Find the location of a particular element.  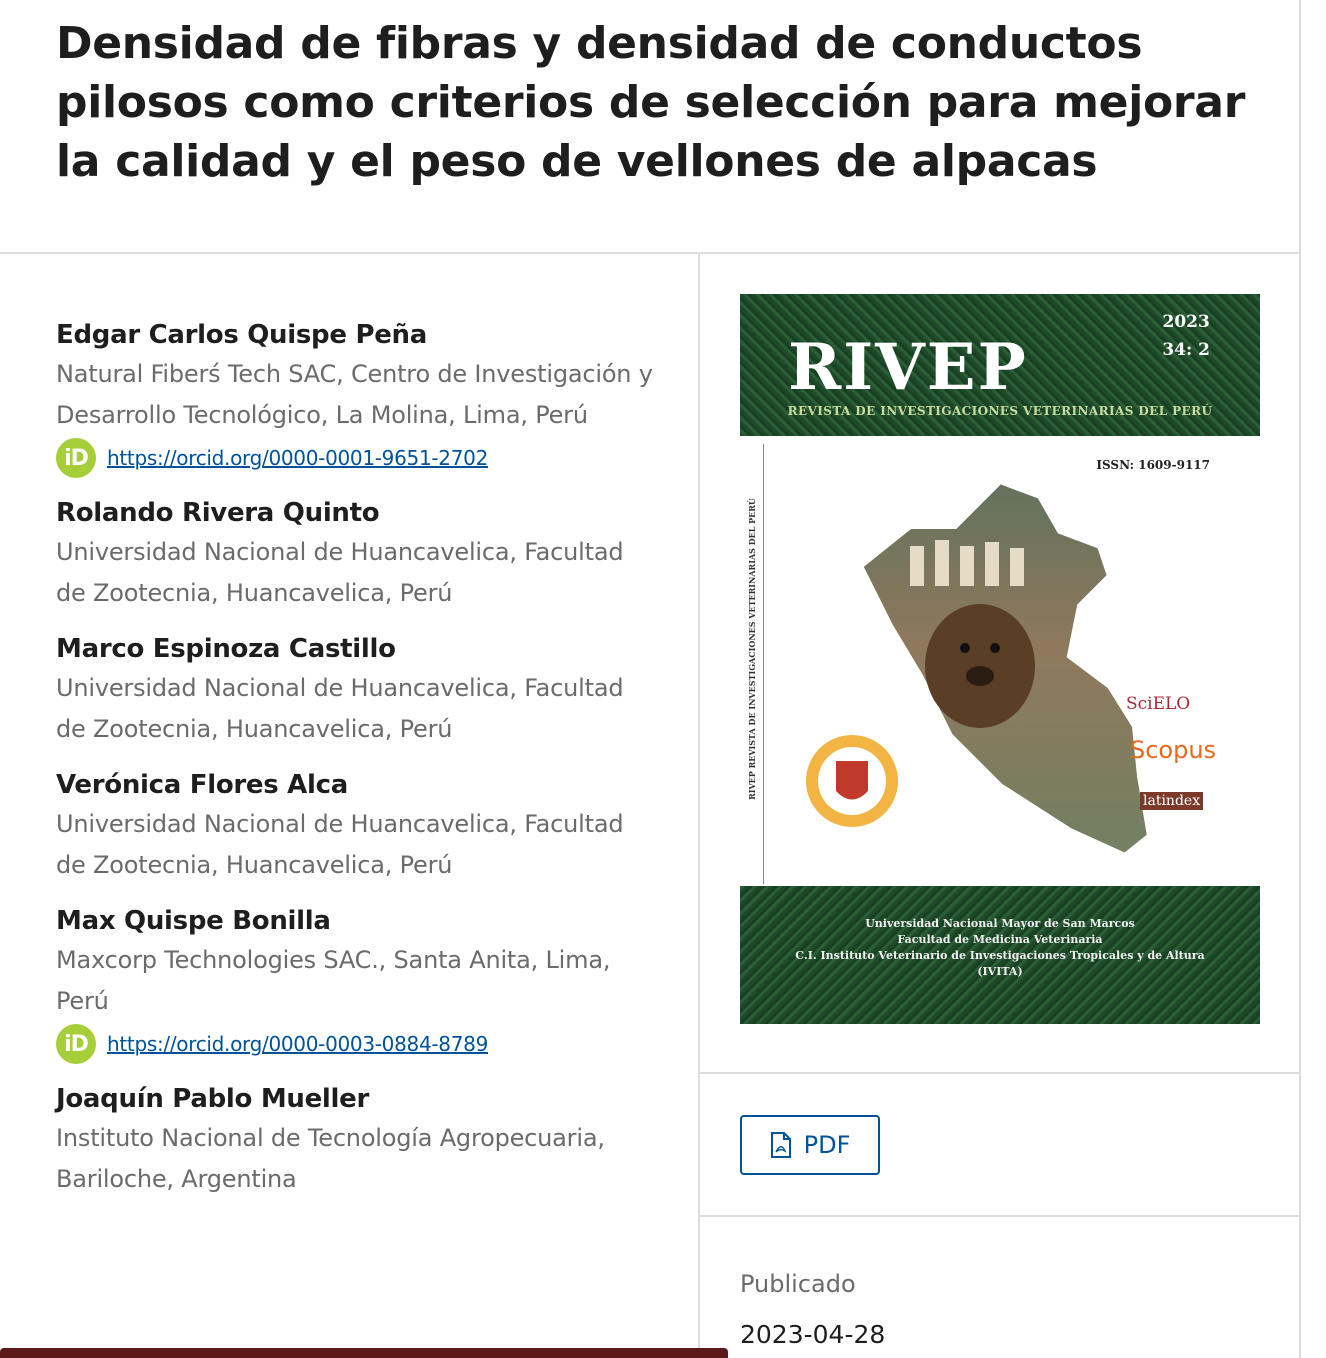

cover-brand: RIVEP is located at coordinates (908, 367).